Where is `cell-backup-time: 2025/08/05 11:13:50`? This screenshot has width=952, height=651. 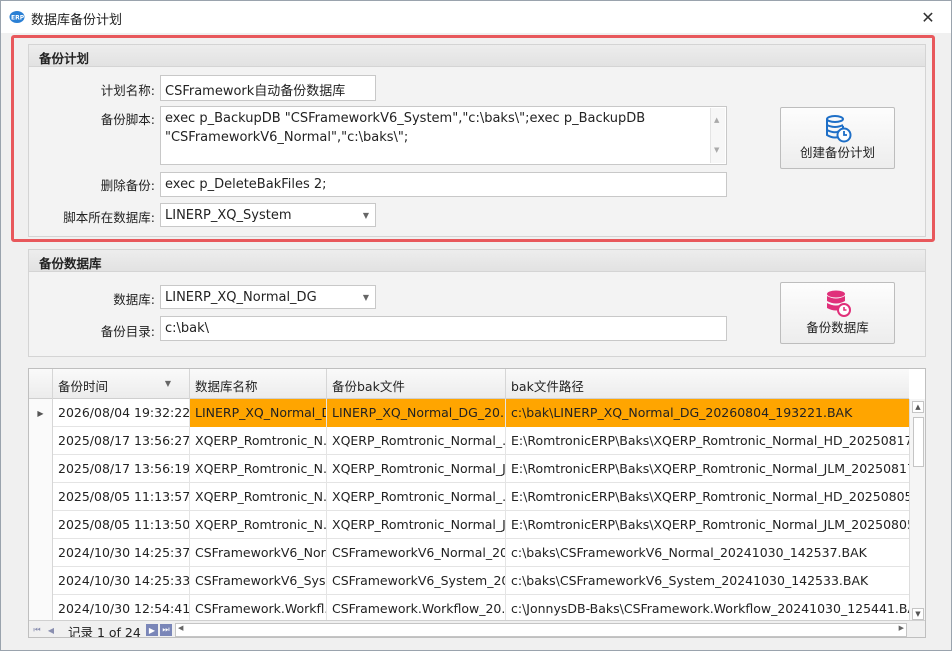 cell-backup-time: 2025/08/05 11:13:50 is located at coordinates (121, 525).